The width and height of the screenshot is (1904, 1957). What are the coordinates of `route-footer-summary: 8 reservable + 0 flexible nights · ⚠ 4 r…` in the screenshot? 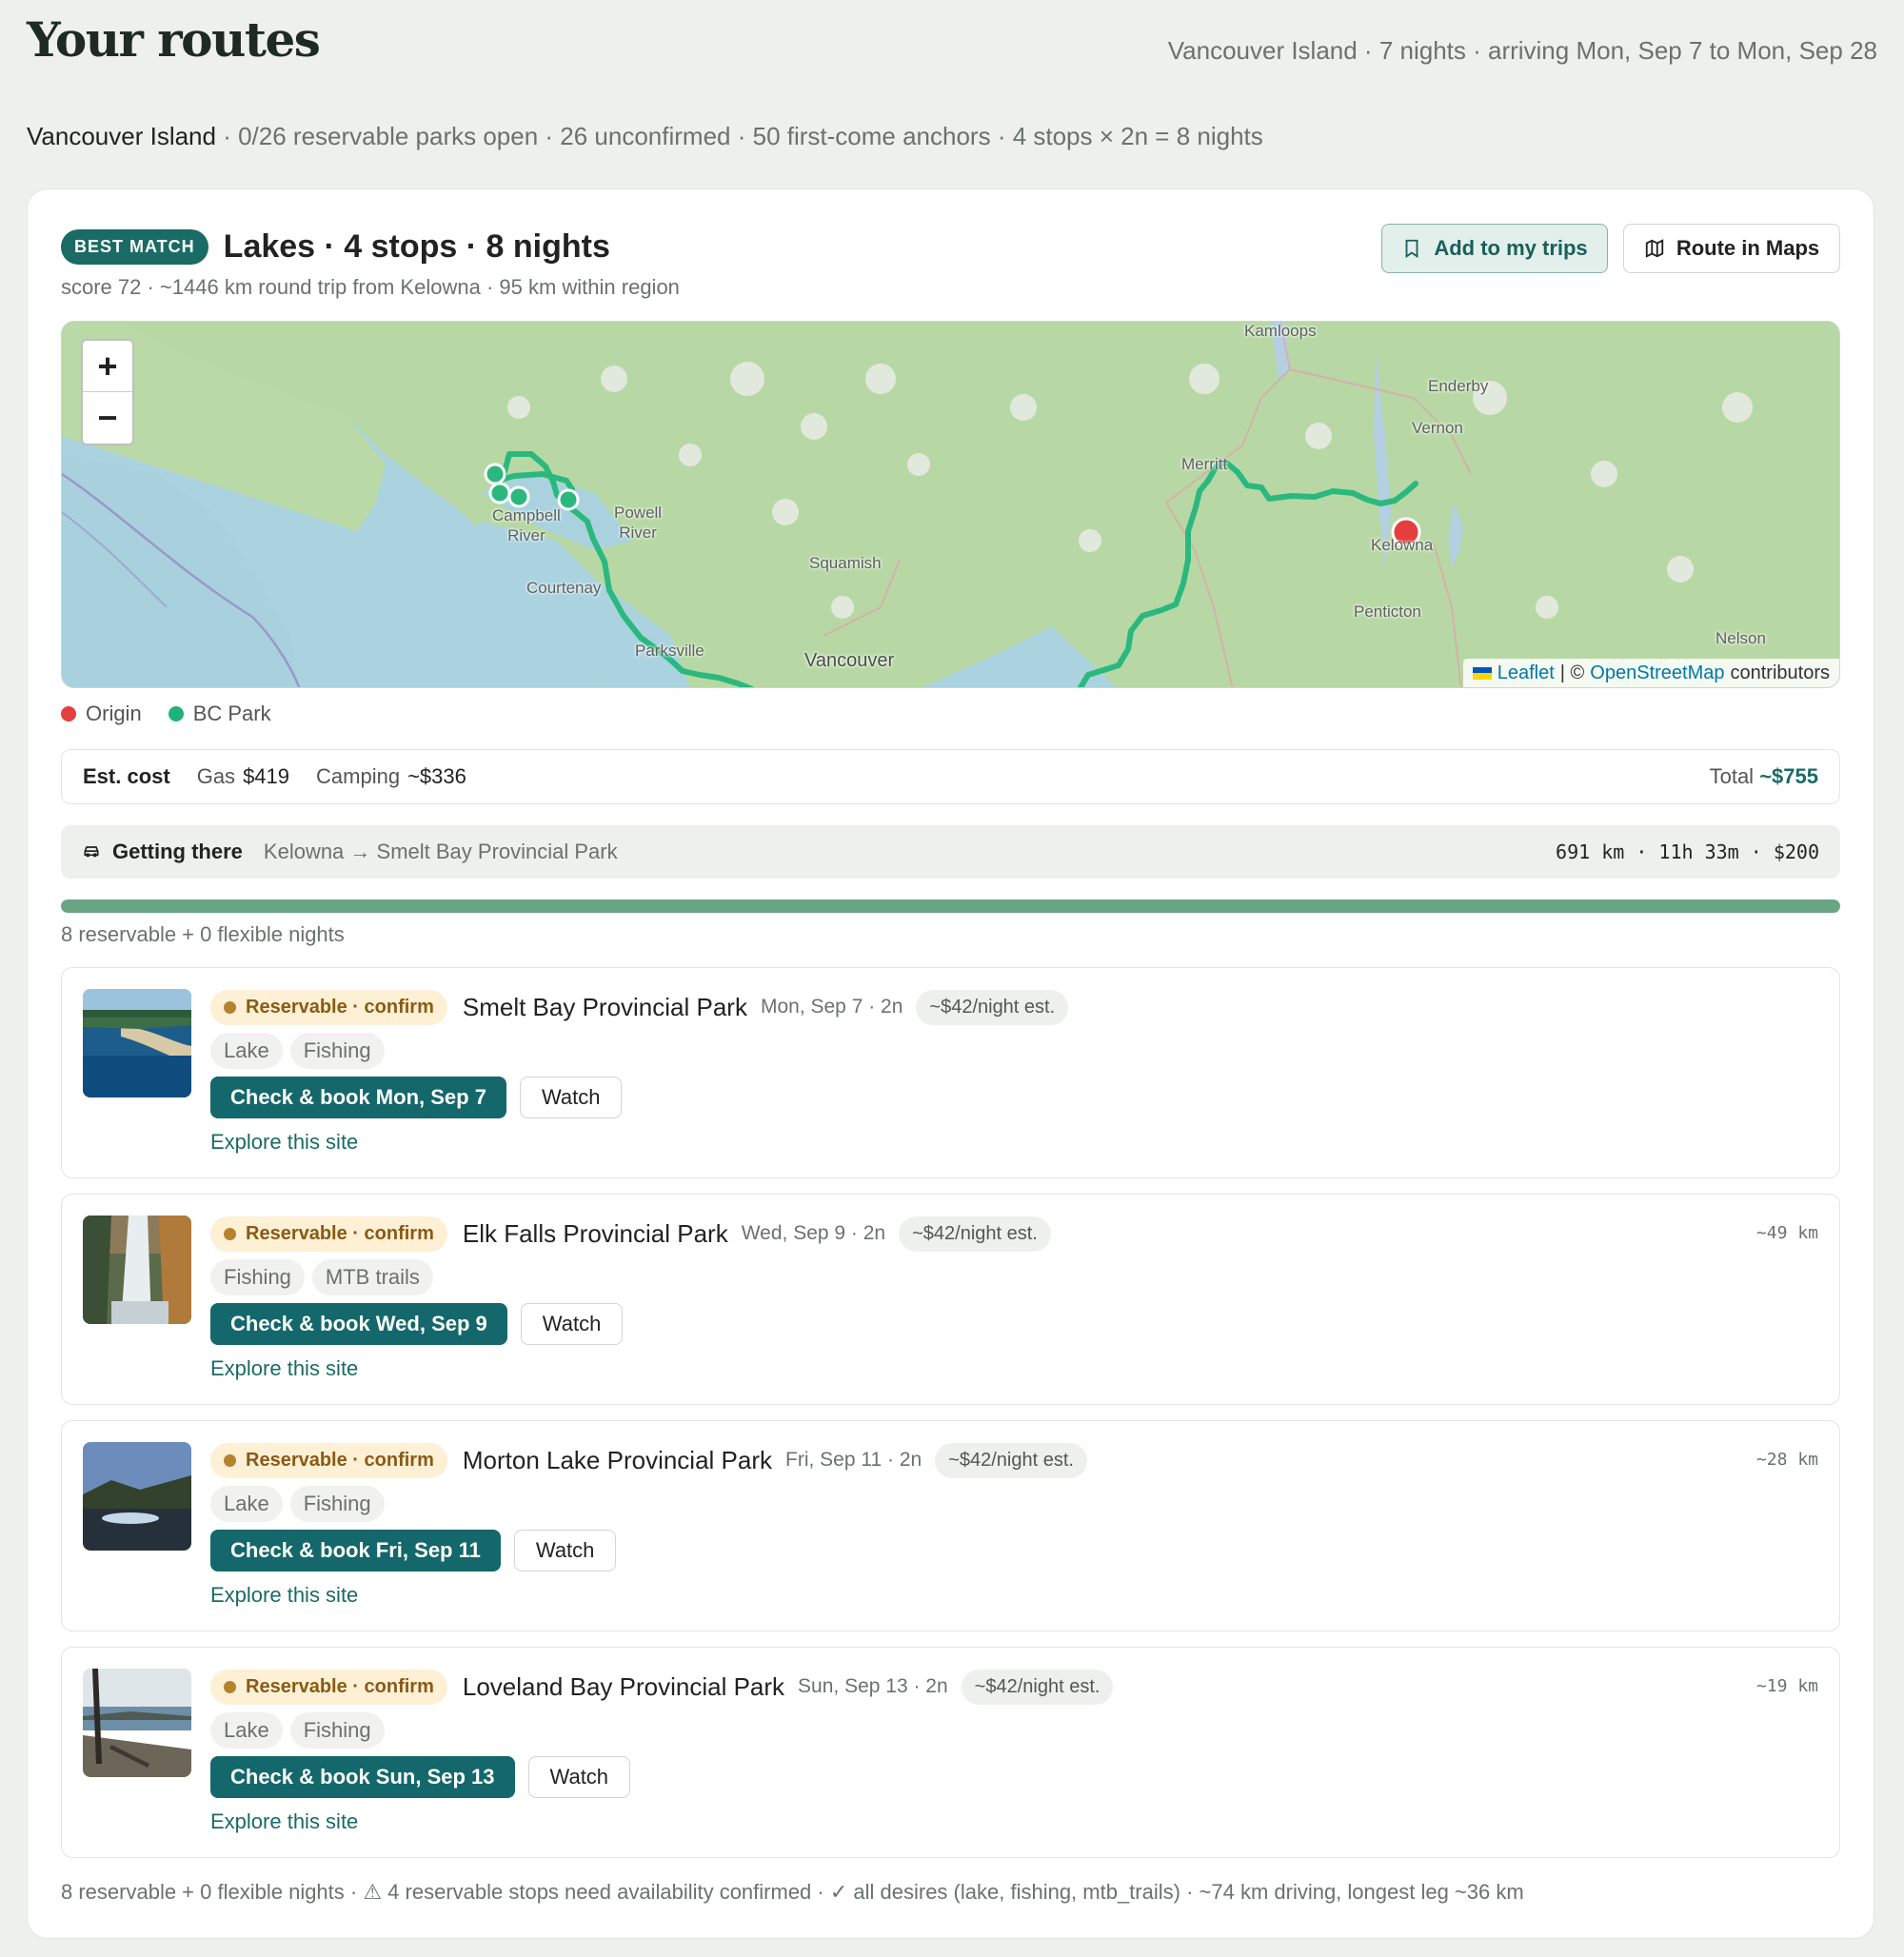 It's located at (792, 1892).